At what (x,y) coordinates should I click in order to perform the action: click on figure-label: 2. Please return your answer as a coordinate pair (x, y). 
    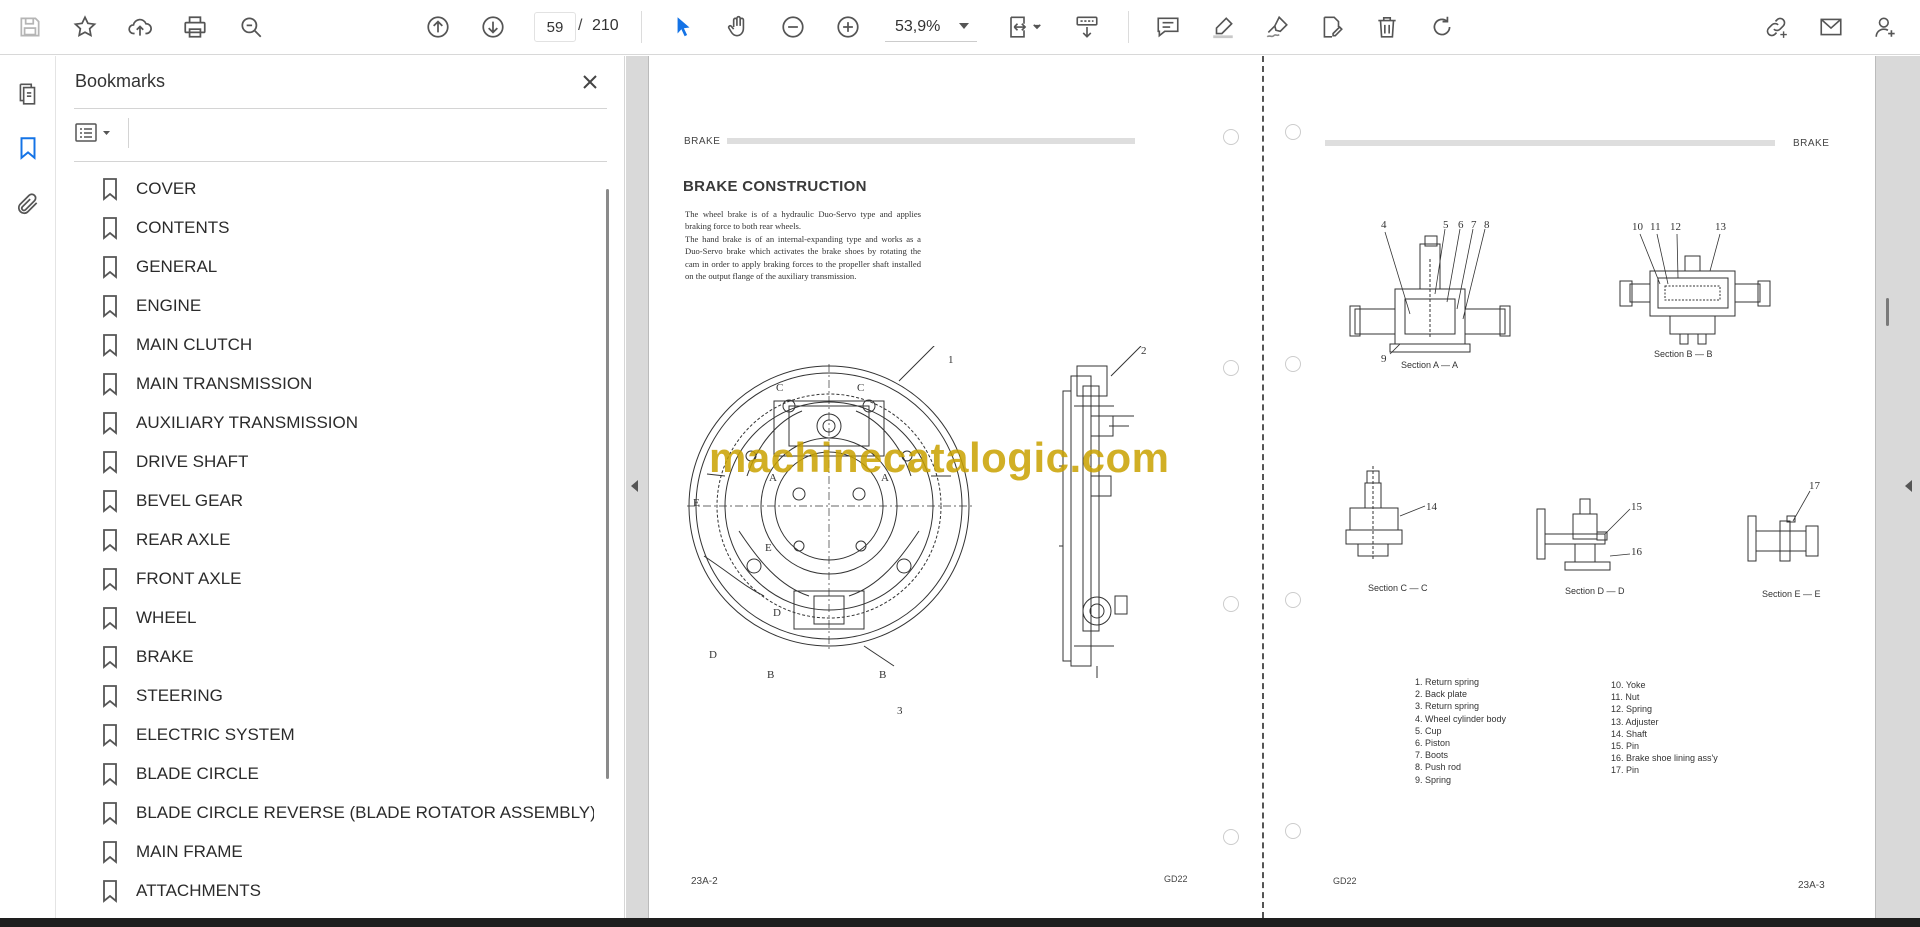
    Looking at the image, I should click on (1144, 351).